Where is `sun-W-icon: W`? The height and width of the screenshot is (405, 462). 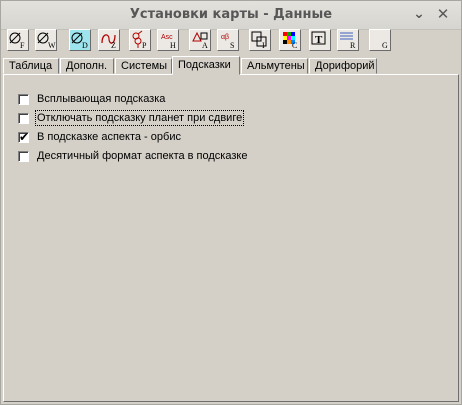
sun-W-icon: W is located at coordinates (46, 41).